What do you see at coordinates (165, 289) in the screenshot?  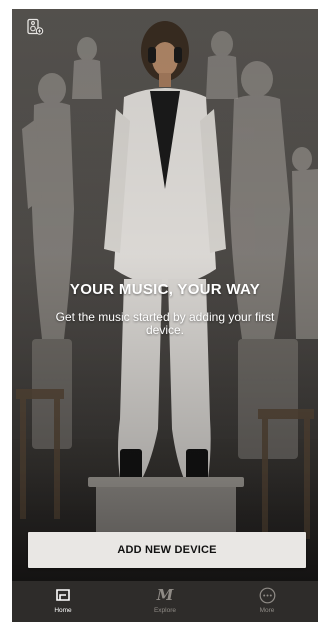 I see `hero-headline: YOUR MUSIC, YOUR WAY` at bounding box center [165, 289].